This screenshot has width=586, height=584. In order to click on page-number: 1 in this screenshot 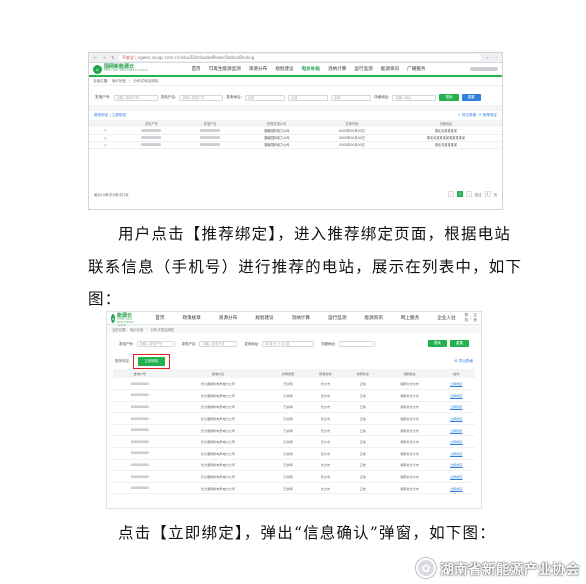, I will do `click(459, 194)`.